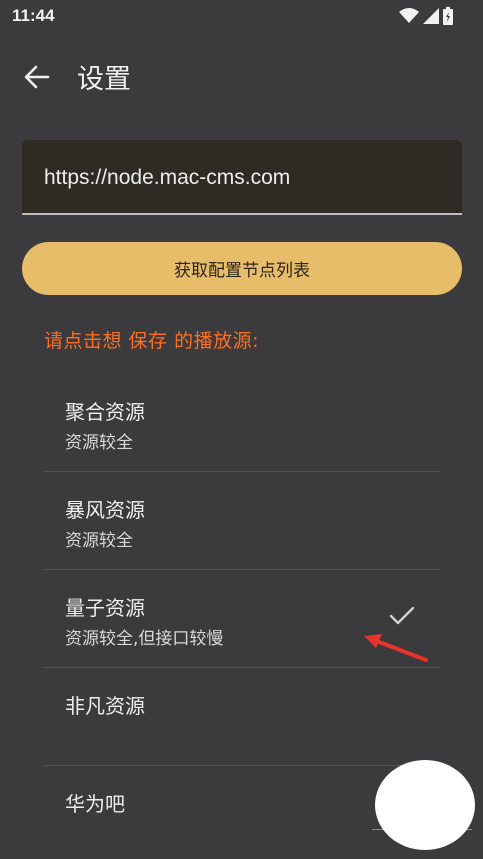 The image size is (483, 859). I want to click on back-button, so click(37, 77).